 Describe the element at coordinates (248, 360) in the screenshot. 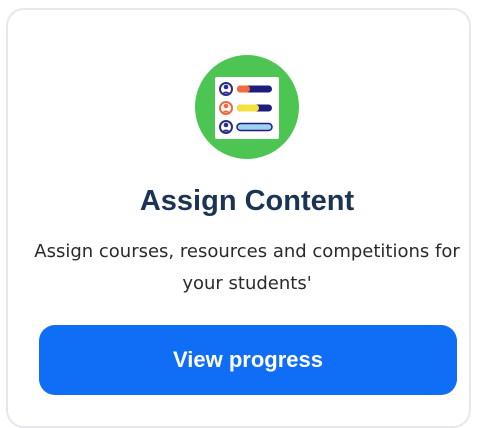

I see `view-progress-button: View progress` at that location.